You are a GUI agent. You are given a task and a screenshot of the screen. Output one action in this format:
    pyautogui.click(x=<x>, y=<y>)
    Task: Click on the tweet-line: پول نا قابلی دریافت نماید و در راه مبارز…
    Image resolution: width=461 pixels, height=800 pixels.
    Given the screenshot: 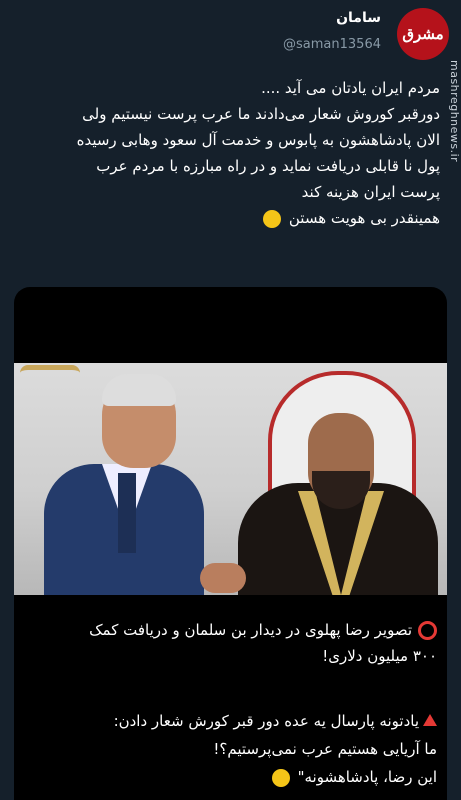 What is the action you would take?
    pyautogui.click(x=268, y=166)
    